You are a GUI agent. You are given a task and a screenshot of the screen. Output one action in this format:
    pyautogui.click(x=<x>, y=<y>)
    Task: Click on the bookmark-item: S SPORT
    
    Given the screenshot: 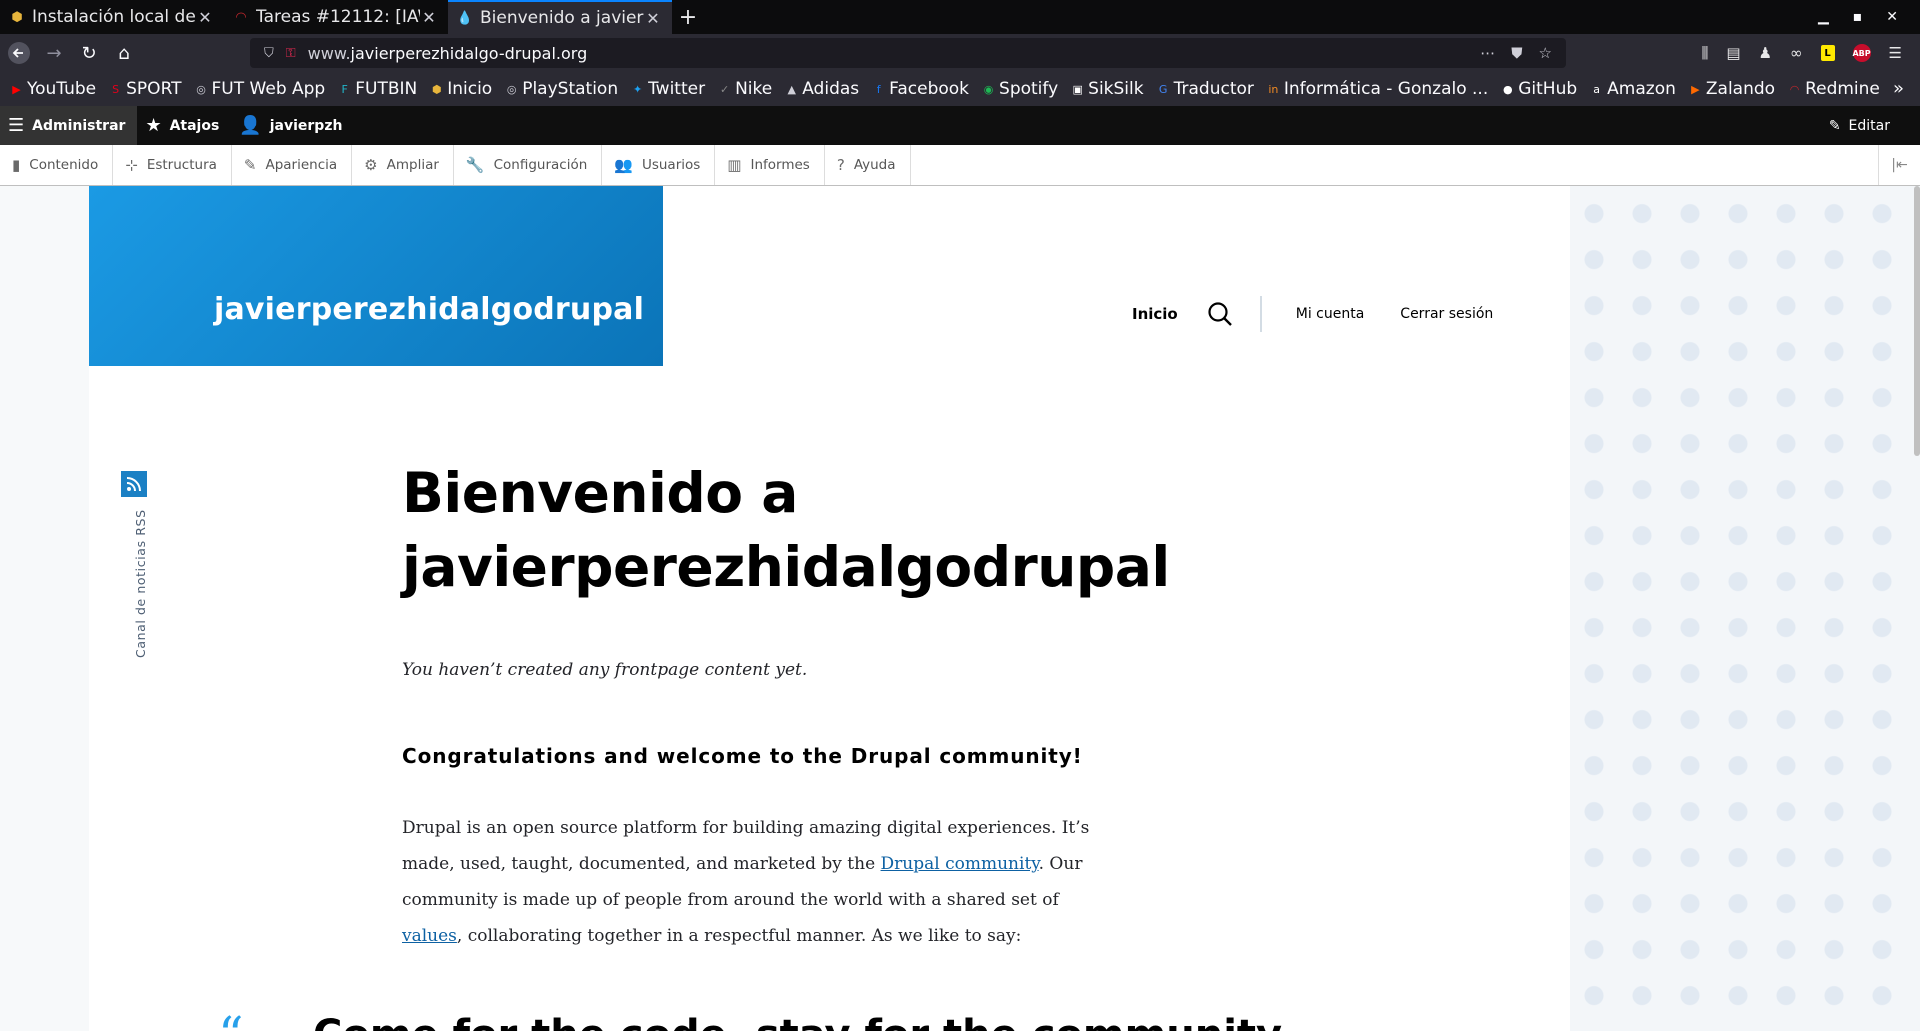 What is the action you would take?
    pyautogui.click(x=145, y=89)
    